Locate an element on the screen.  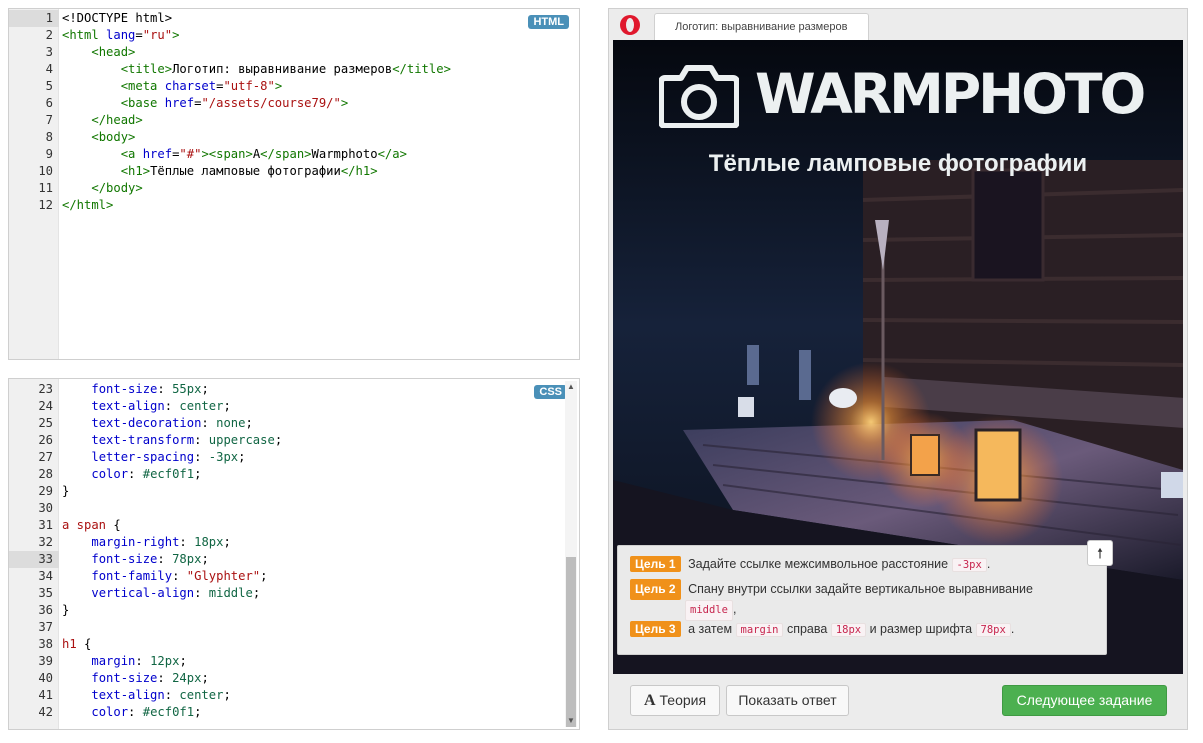
scrollbar-thumb is located at coordinates (571, 642).